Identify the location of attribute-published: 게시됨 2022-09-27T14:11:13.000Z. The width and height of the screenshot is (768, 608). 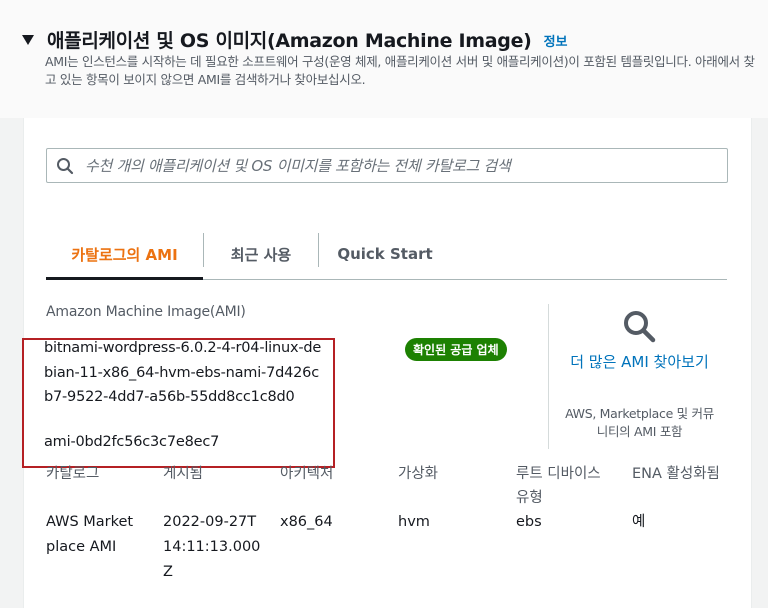
(215, 523).